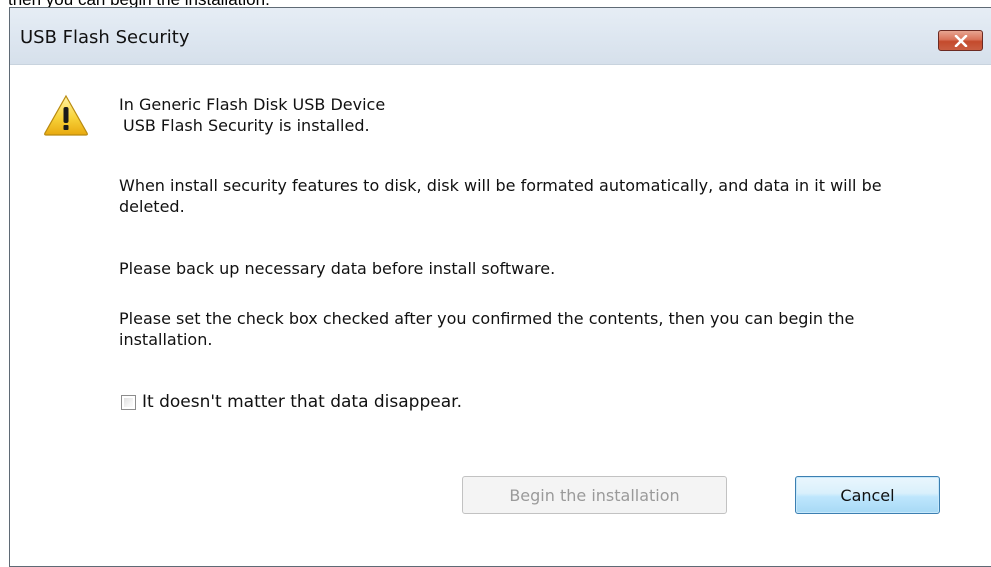  I want to click on title-bar: USB Flash Security, so click(500, 36).